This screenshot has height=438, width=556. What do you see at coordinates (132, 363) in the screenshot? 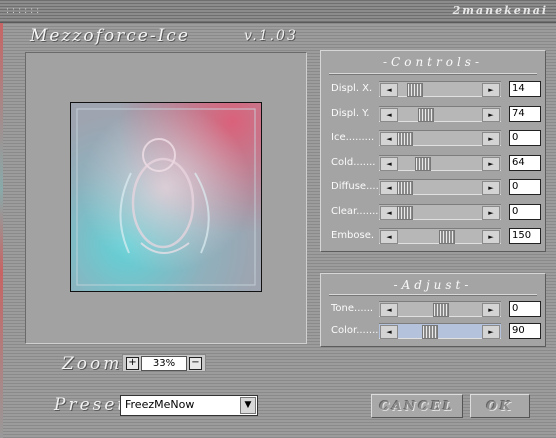
I see `zoom-in-button: +` at bounding box center [132, 363].